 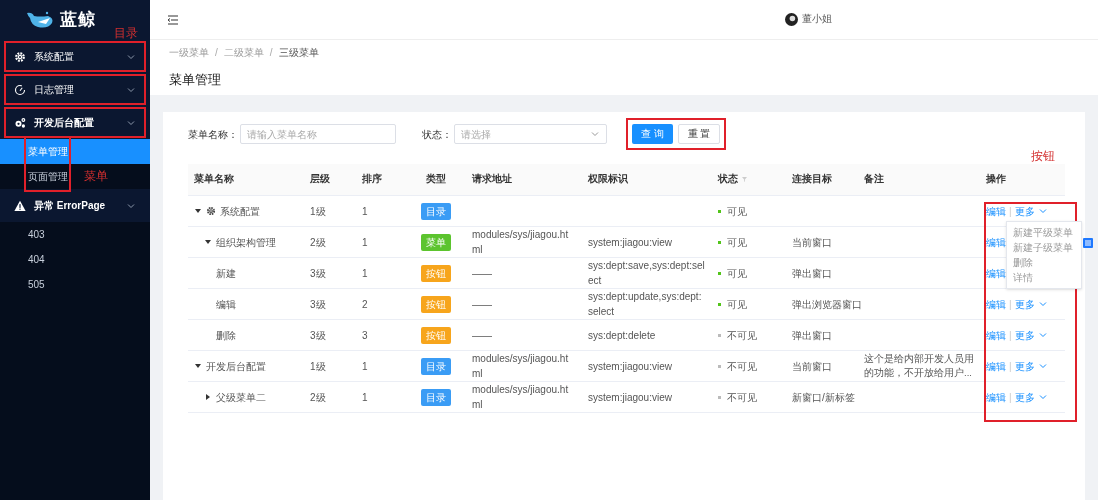 What do you see at coordinates (436, 366) in the screenshot?
I see `type-tag: 目录` at bounding box center [436, 366].